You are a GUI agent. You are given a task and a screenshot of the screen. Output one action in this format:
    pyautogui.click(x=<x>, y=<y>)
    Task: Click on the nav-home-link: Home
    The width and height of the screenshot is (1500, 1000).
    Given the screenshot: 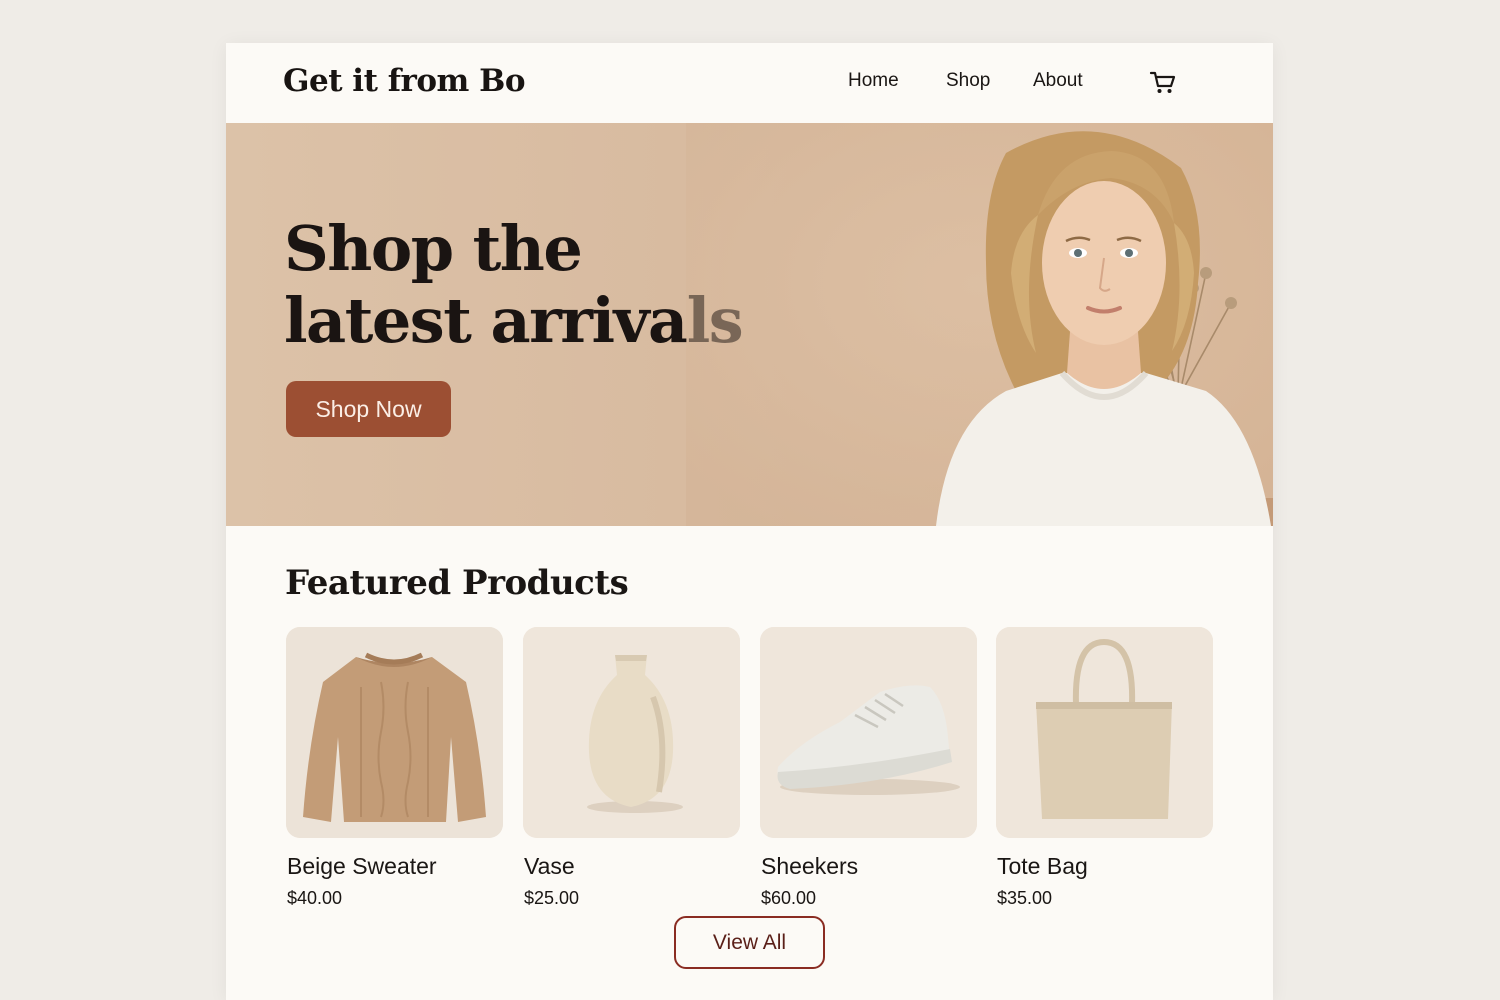 What is the action you would take?
    pyautogui.click(x=873, y=81)
    